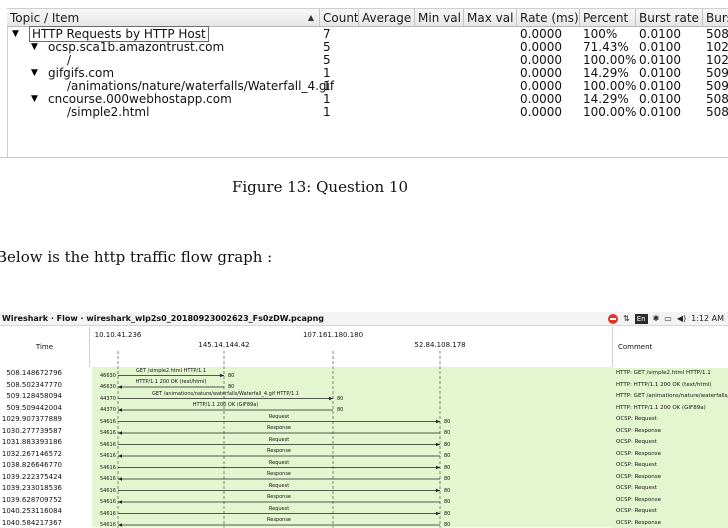 The height and width of the screenshot is (528, 728). Describe the element at coordinates (670, 408) in the screenshot. I see `flow-comment: HTTP: HTTP/1.1 200 OK (GIF89a)` at that location.